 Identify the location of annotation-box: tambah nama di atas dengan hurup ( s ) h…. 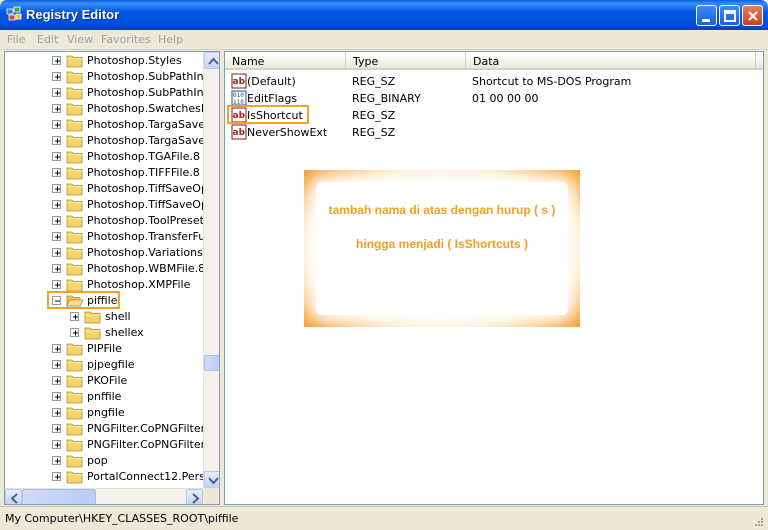
(442, 248).